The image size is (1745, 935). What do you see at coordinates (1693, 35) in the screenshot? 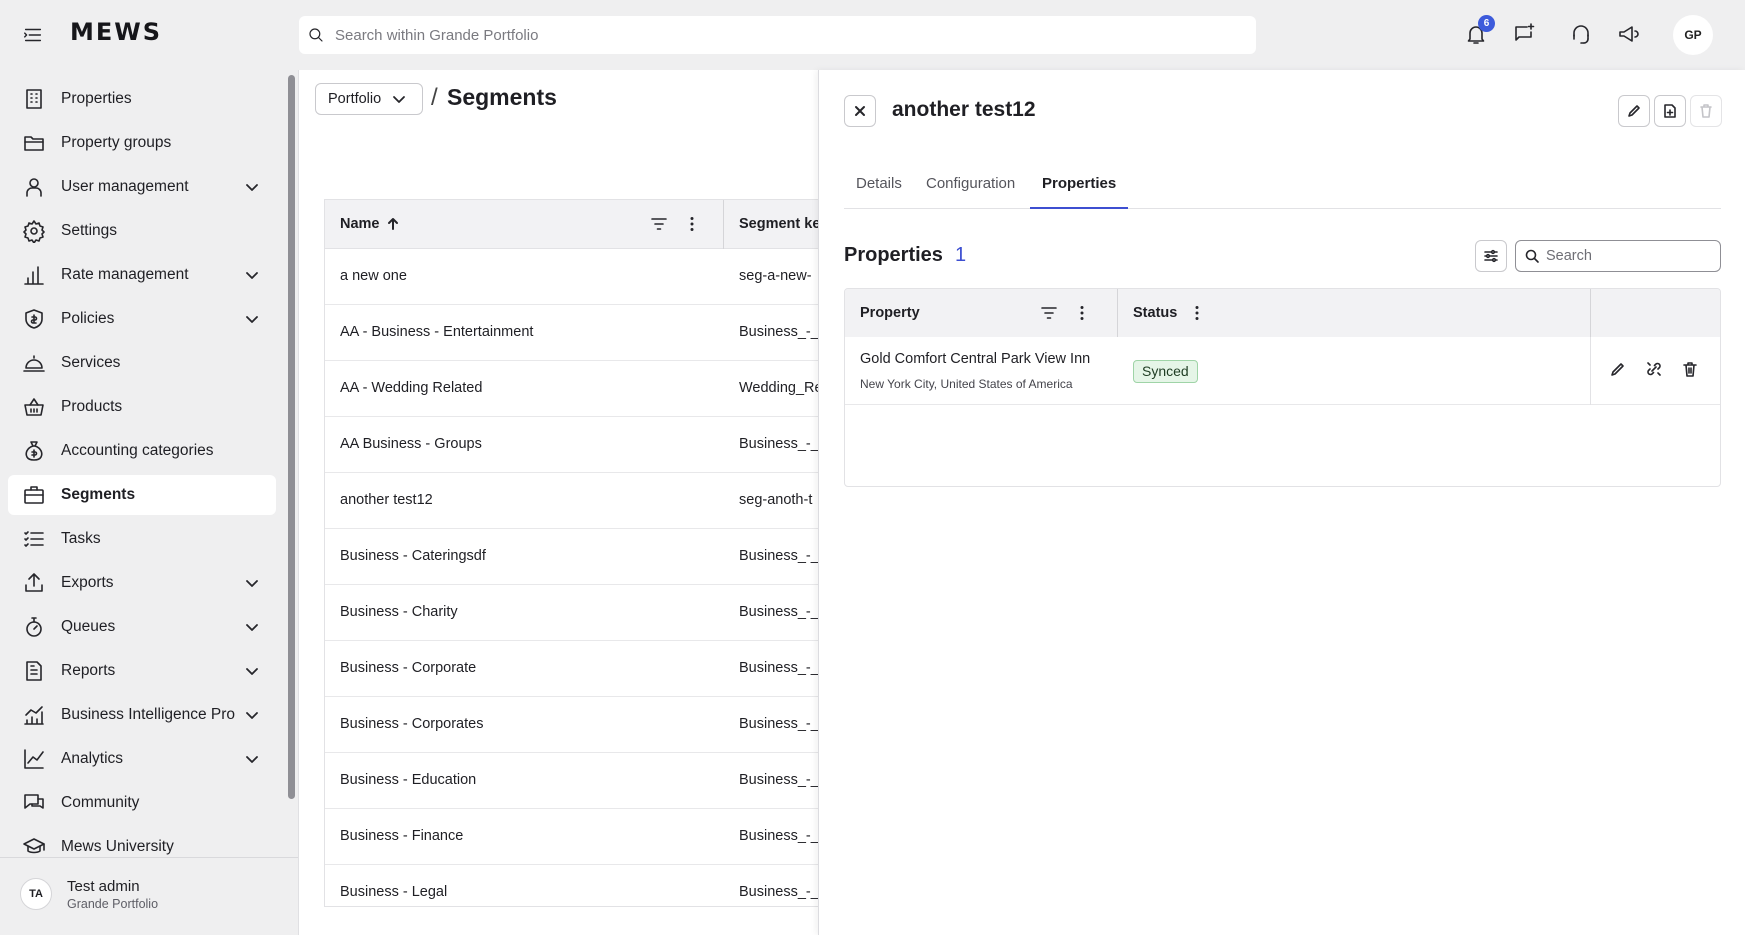
I see `account-avatar: GP` at bounding box center [1693, 35].